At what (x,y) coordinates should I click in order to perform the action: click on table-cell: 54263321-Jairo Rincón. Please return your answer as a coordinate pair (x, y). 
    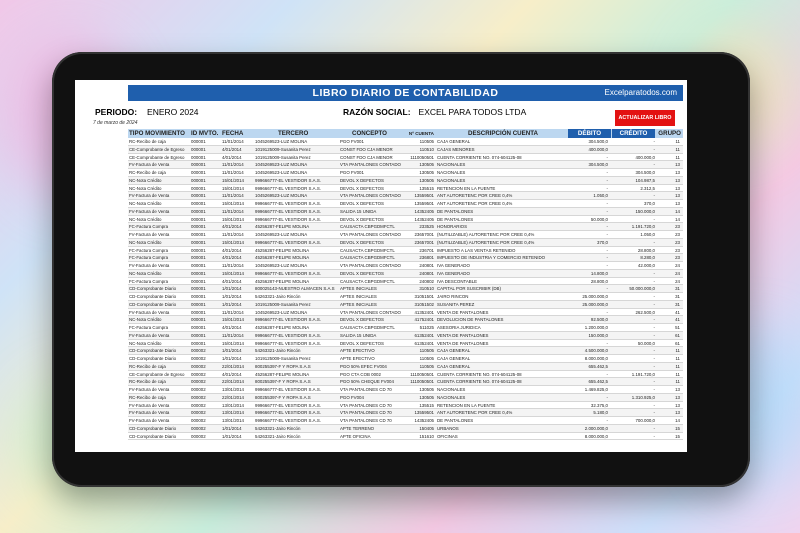
    Looking at the image, I should click on (278, 428).